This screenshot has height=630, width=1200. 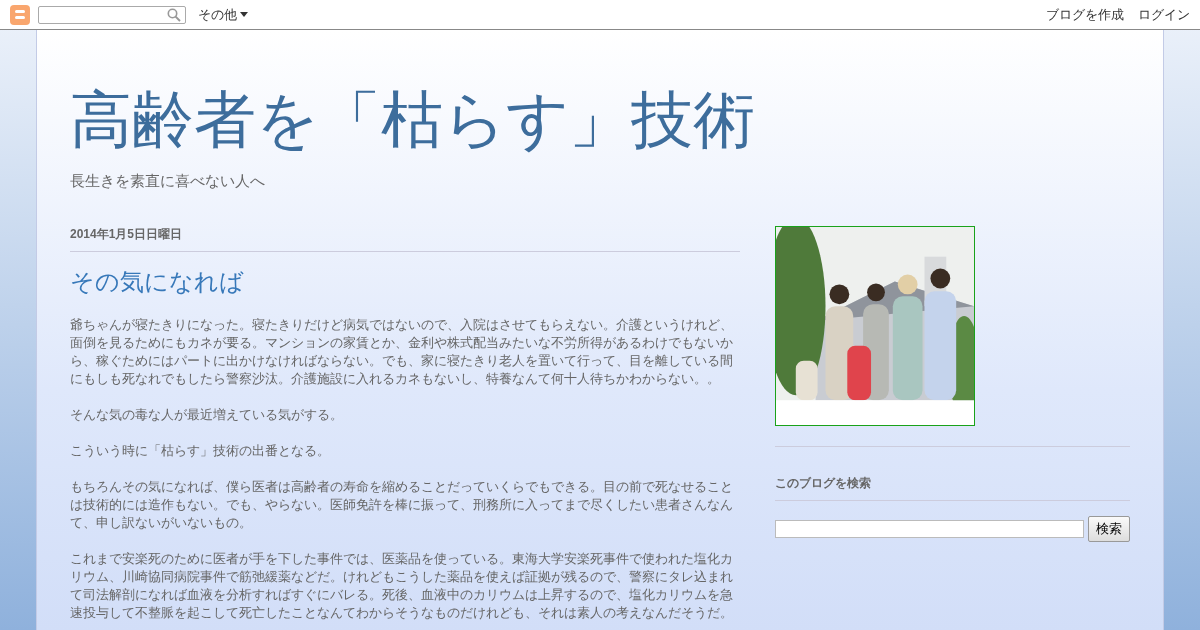 What do you see at coordinates (244, 14) in the screenshot?
I see `caret-icon` at bounding box center [244, 14].